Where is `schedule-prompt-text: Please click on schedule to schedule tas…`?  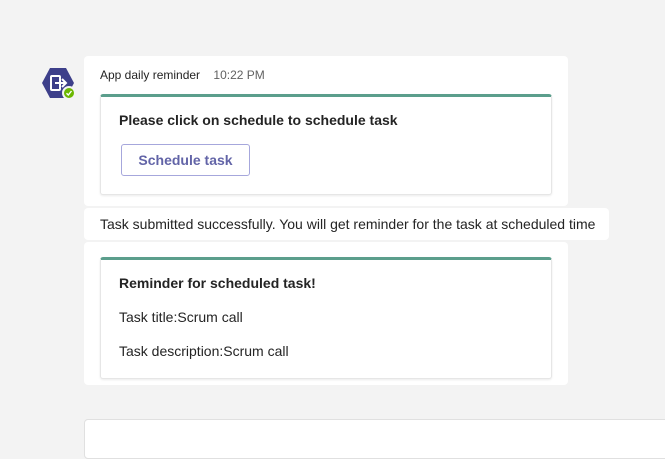 schedule-prompt-text: Please click on schedule to schedule tas… is located at coordinates (258, 120).